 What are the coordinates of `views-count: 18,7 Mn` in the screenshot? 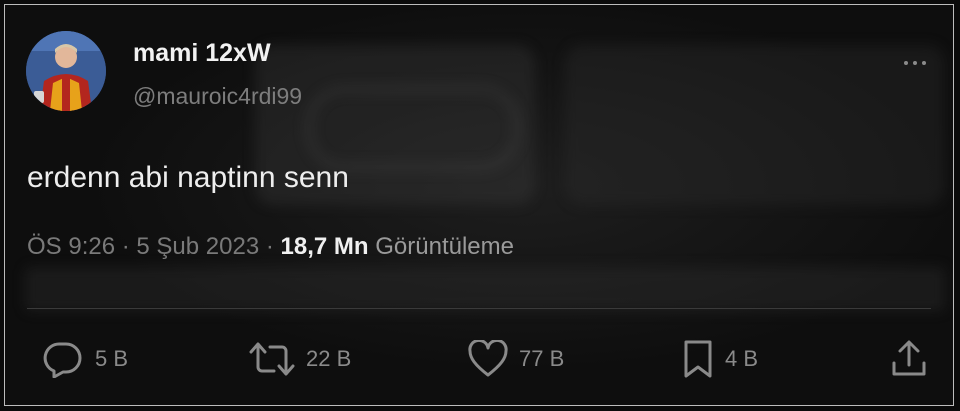 It's located at (324, 246).